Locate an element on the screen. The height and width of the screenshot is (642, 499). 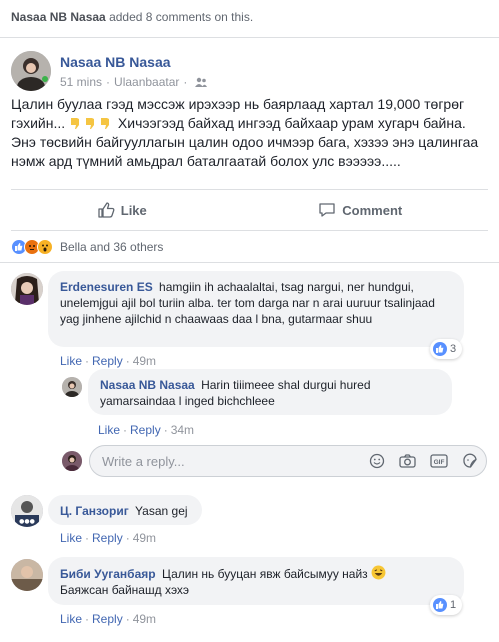
like-label: Like is located at coordinates (133, 210).